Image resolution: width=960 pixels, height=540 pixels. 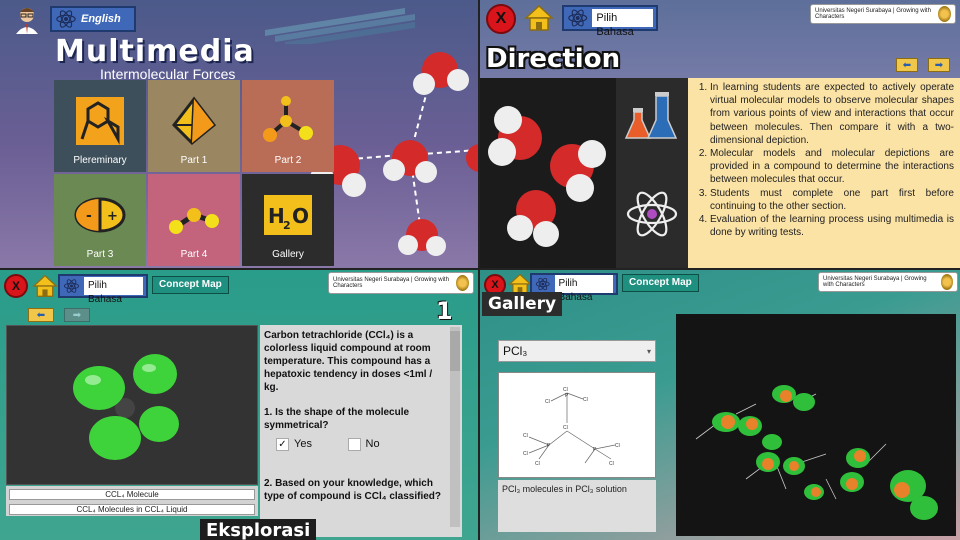 What do you see at coordinates (303, 444) in the screenshot?
I see `yes-label: Yes` at bounding box center [303, 444].